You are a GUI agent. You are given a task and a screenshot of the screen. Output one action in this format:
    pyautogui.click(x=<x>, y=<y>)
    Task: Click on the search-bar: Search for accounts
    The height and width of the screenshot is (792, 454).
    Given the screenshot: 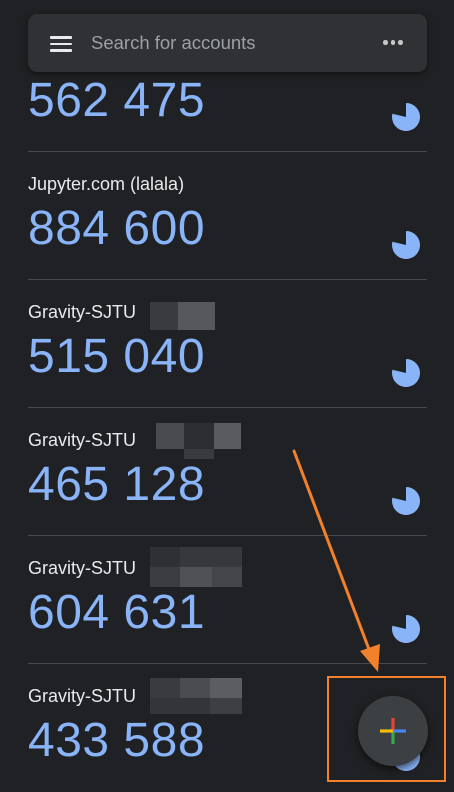 What is the action you would take?
    pyautogui.click(x=227, y=43)
    